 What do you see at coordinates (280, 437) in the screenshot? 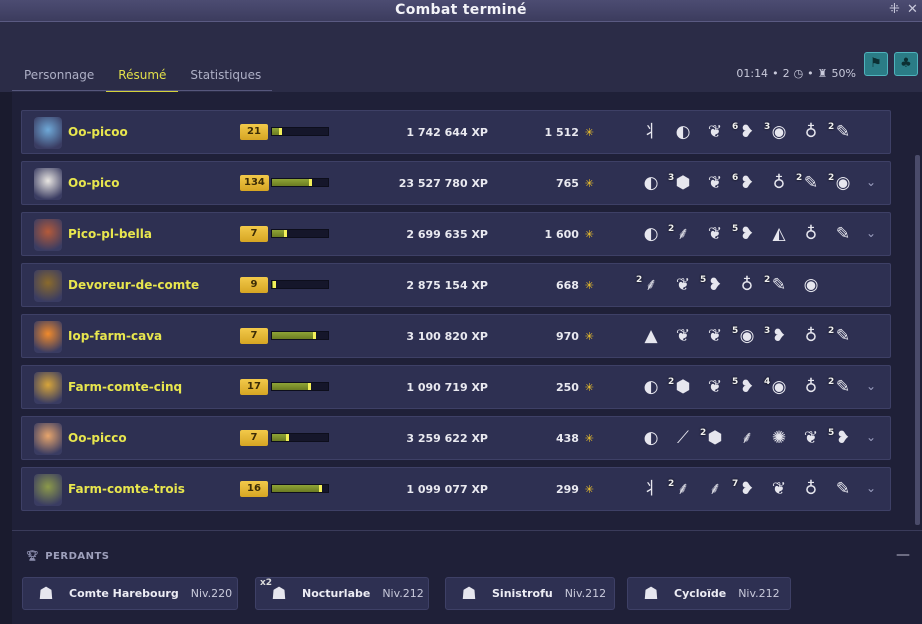
I see `xp-progress-fill` at bounding box center [280, 437].